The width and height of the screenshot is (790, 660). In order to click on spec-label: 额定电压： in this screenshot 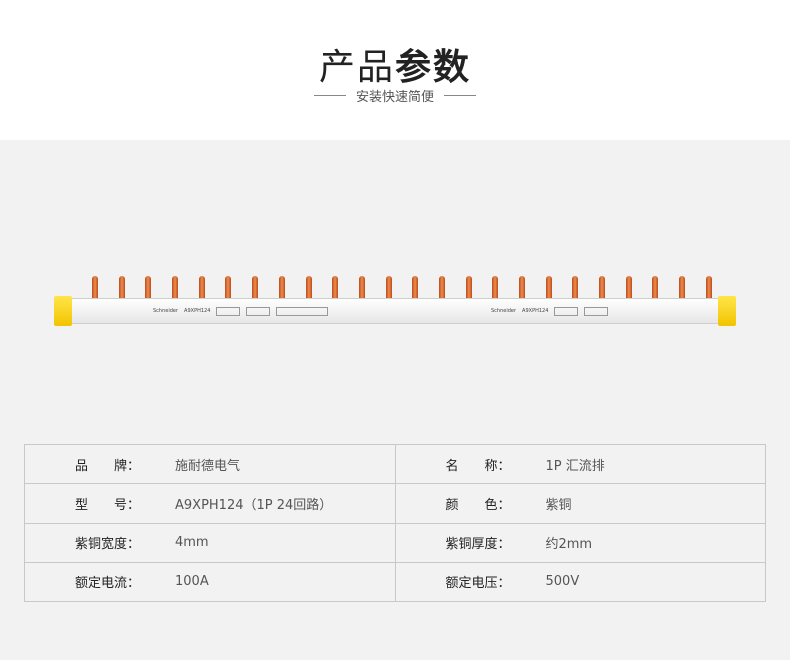, I will do `click(478, 584)`.